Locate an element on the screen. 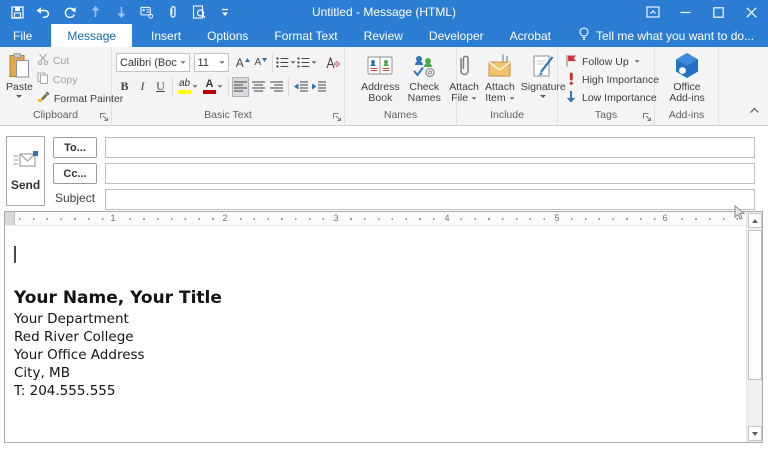 Image resolution: width=768 pixels, height=449 pixels. print-preview-icon is located at coordinates (199, 12).